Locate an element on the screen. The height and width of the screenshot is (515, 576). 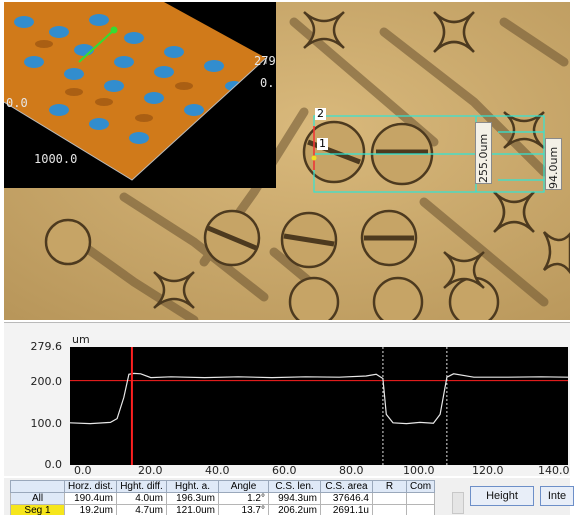
row-label: Seg 1 is located at coordinates (37, 509).